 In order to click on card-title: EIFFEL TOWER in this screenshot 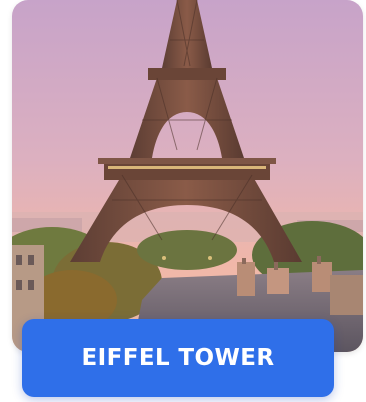, I will do `click(178, 358)`.